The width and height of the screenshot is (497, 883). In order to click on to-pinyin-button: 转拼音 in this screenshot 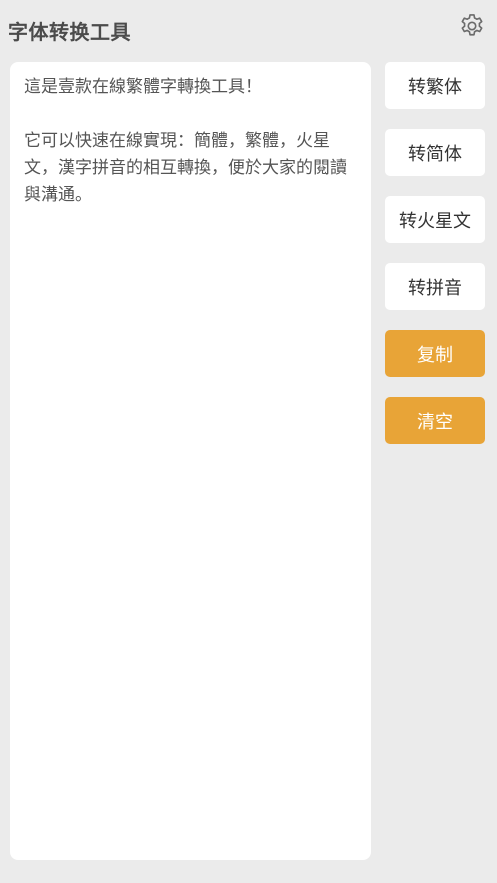, I will do `click(435, 286)`.